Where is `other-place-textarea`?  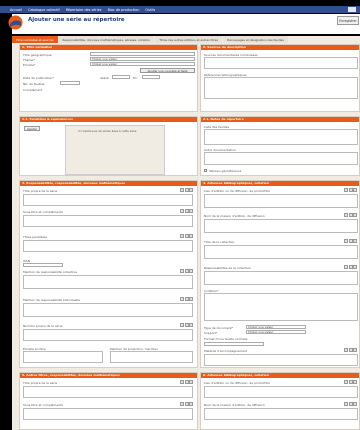 other-place-textarea is located at coordinates (281, 392).